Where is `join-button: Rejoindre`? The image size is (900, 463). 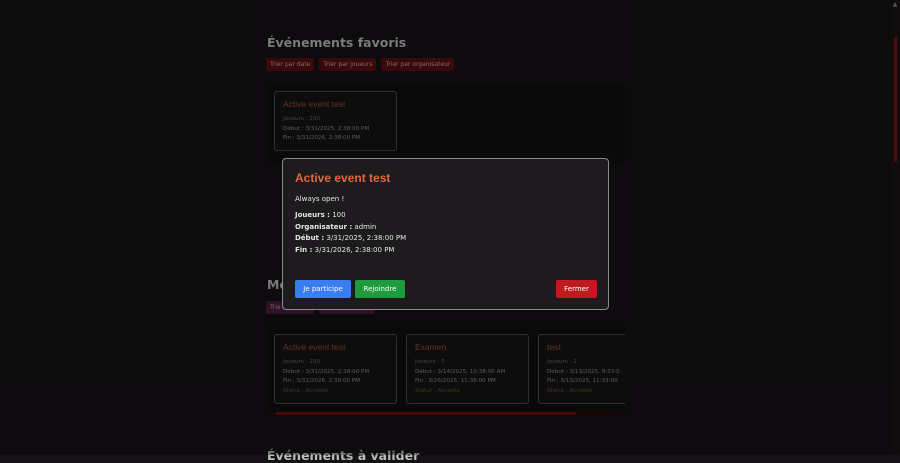
join-button: Rejoindre is located at coordinates (380, 289).